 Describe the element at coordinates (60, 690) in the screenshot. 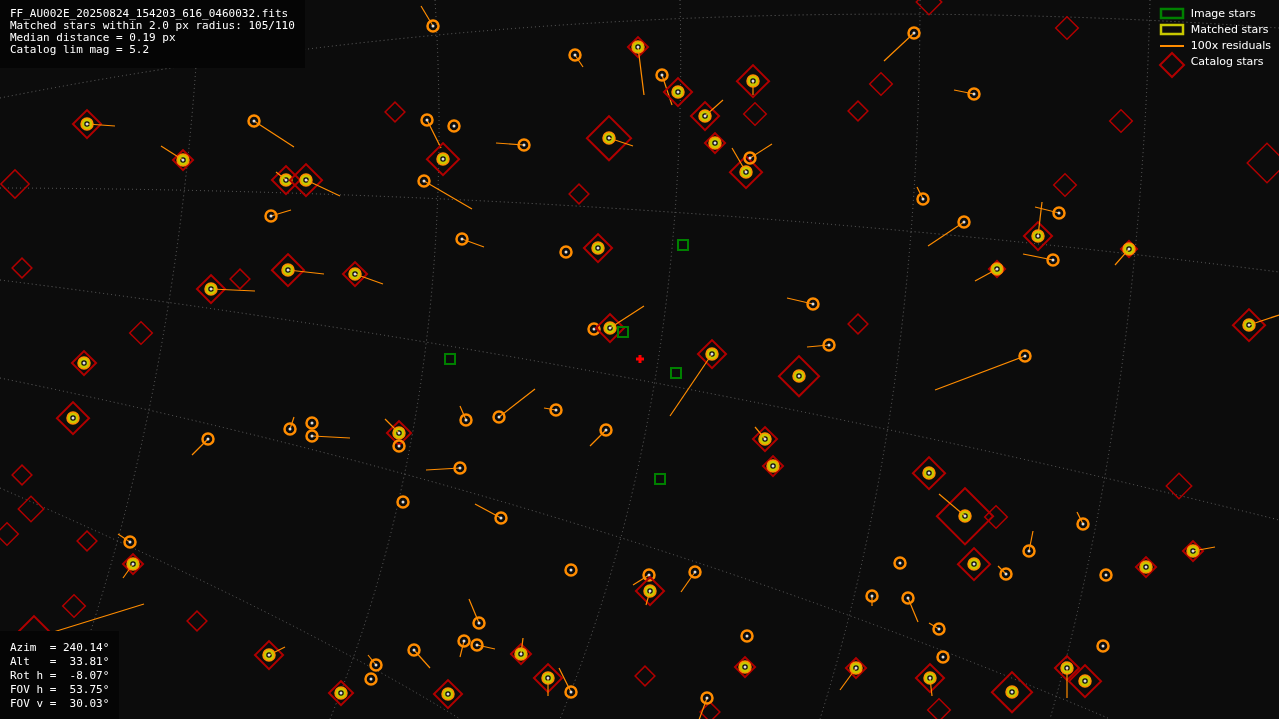

I see `pointing-text: FOV h = 53.75°` at that location.